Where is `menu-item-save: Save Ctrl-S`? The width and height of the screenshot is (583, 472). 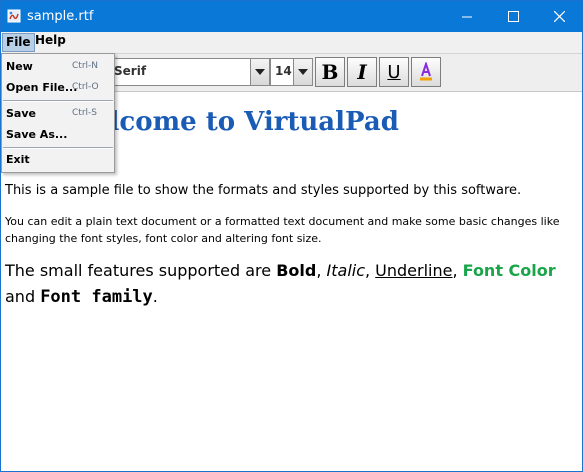 menu-item-save: Save Ctrl-S is located at coordinates (58, 114).